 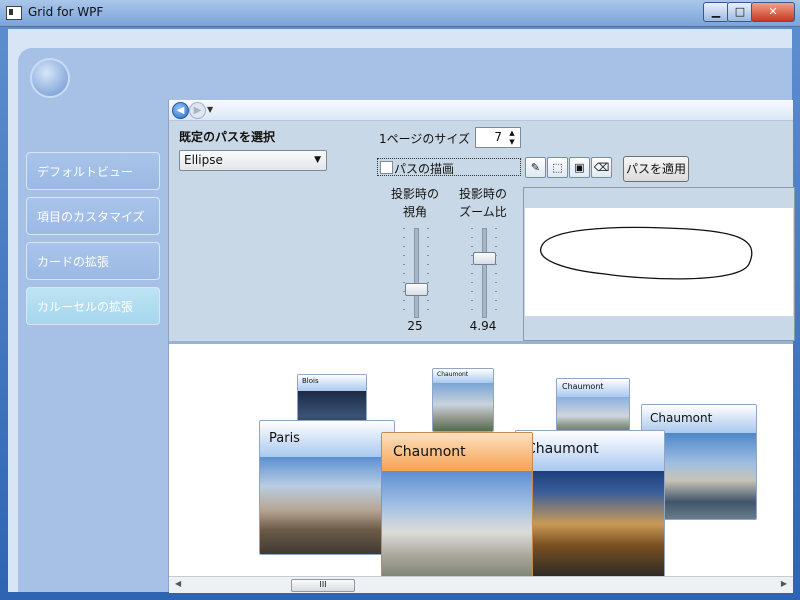 I want to click on angle-label-line2: 視角, so click(x=414, y=212).